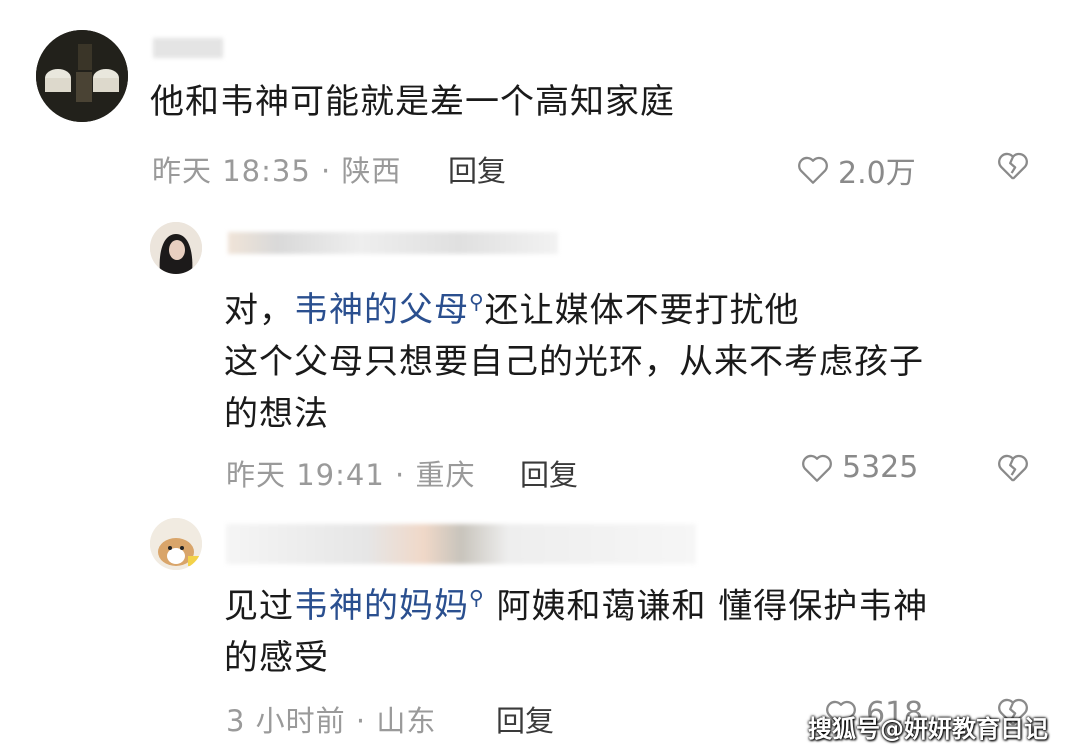 The image size is (1070, 754). What do you see at coordinates (880, 467) in the screenshot?
I see `like-count: 5325` at bounding box center [880, 467].